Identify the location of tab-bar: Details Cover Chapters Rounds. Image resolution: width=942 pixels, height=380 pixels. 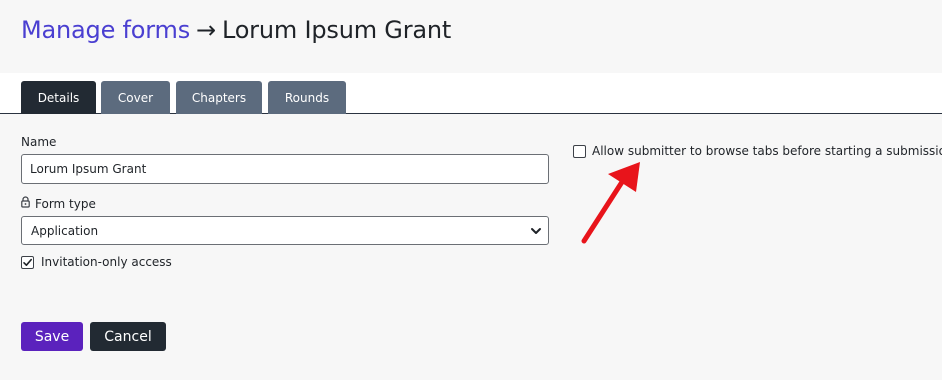
(471, 93).